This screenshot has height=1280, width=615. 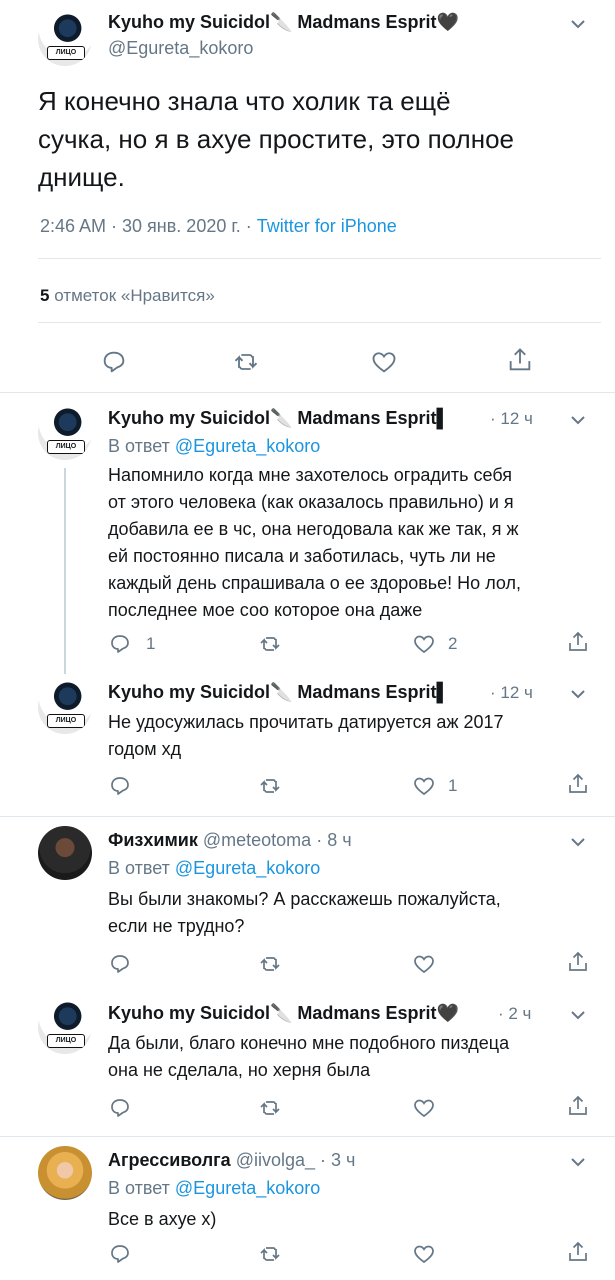 What do you see at coordinates (146, 226) in the screenshot?
I see `tweet-timestamp: 2:46 AM · 30 янв. 2020 г. ·` at bounding box center [146, 226].